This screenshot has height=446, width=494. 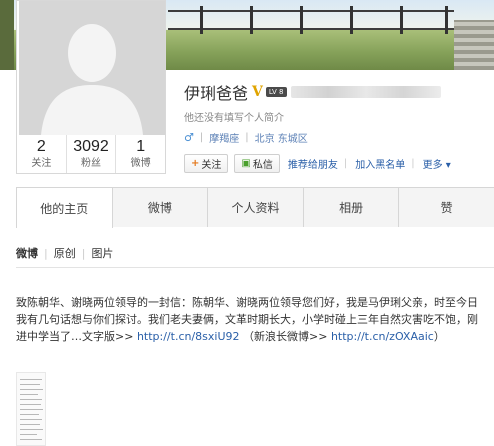 I want to click on profile-actions: + 关注 ▣ 私信 推荐给朋友 | 加入黑名单 | 更多 ▾, so click(x=317, y=163).